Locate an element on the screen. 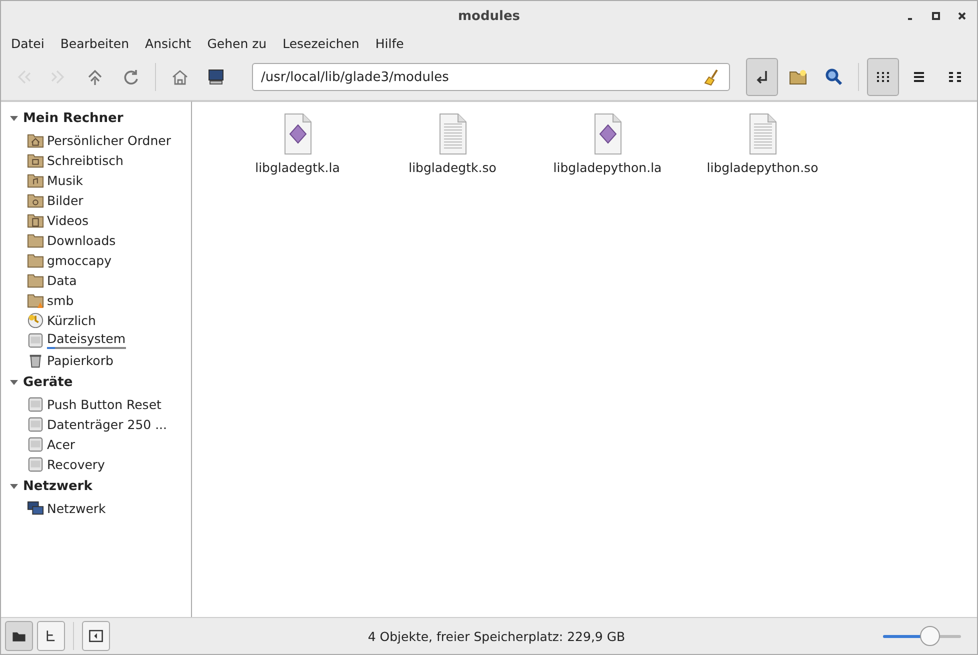  sidebar-item: Dateisystem is located at coordinates (86, 338).